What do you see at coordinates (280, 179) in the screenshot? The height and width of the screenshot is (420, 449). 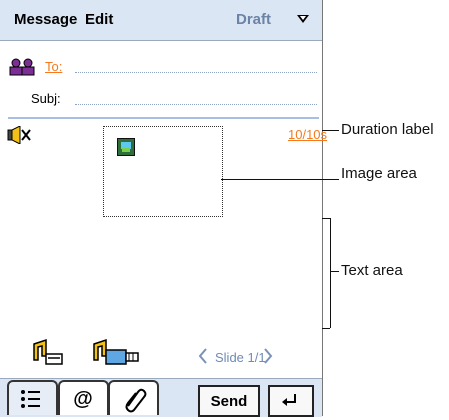 I see `image-callout-line` at bounding box center [280, 179].